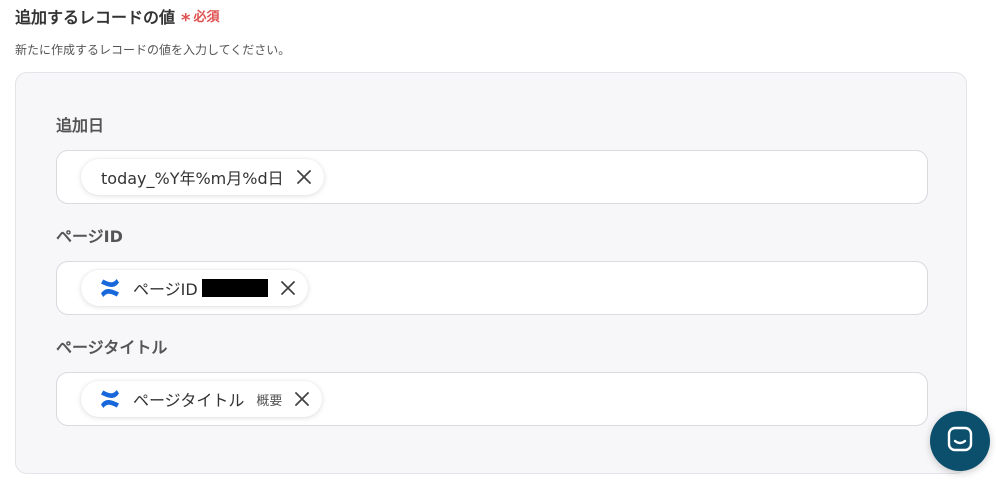  I want to click on chat-launcher-button, so click(960, 441).